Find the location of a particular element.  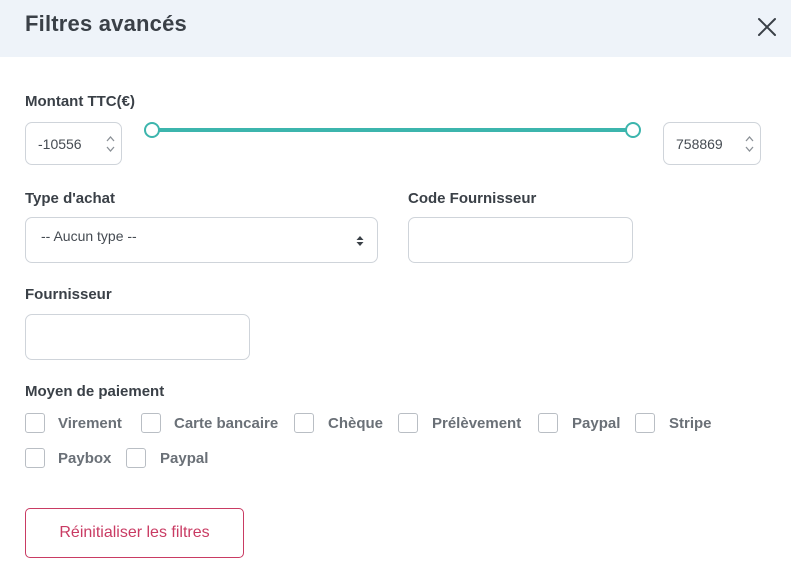

payment-method-label: Moyen de paiement is located at coordinates (95, 391).